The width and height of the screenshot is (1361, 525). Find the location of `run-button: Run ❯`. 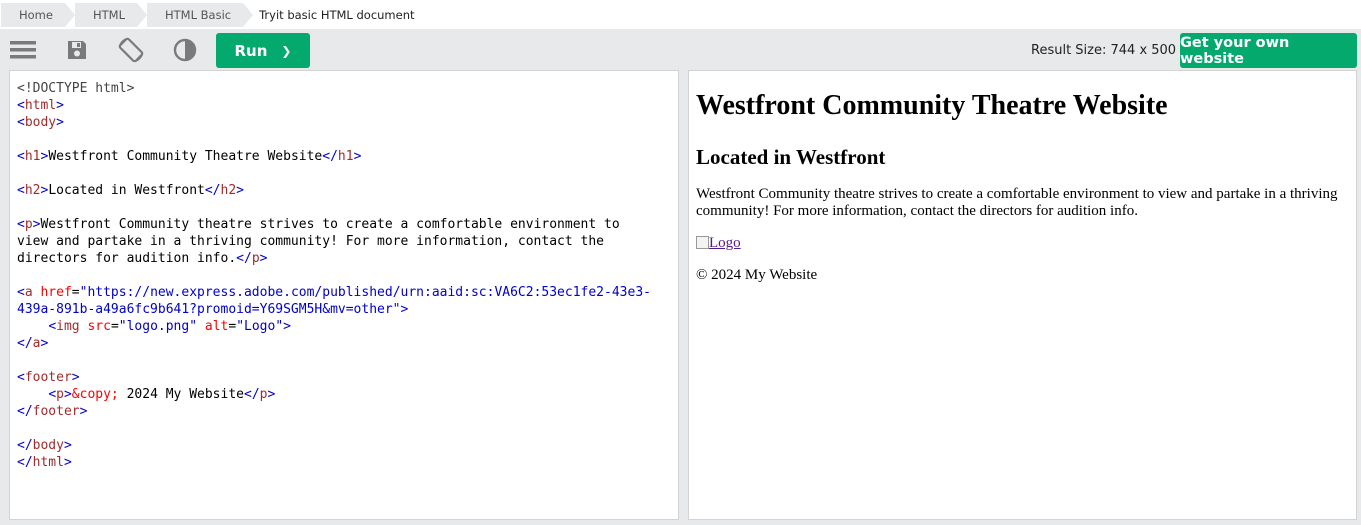

run-button: Run ❯ is located at coordinates (263, 50).